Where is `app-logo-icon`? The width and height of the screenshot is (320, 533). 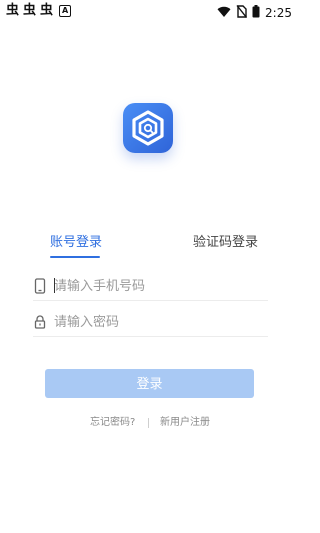 app-logo-icon is located at coordinates (148, 128).